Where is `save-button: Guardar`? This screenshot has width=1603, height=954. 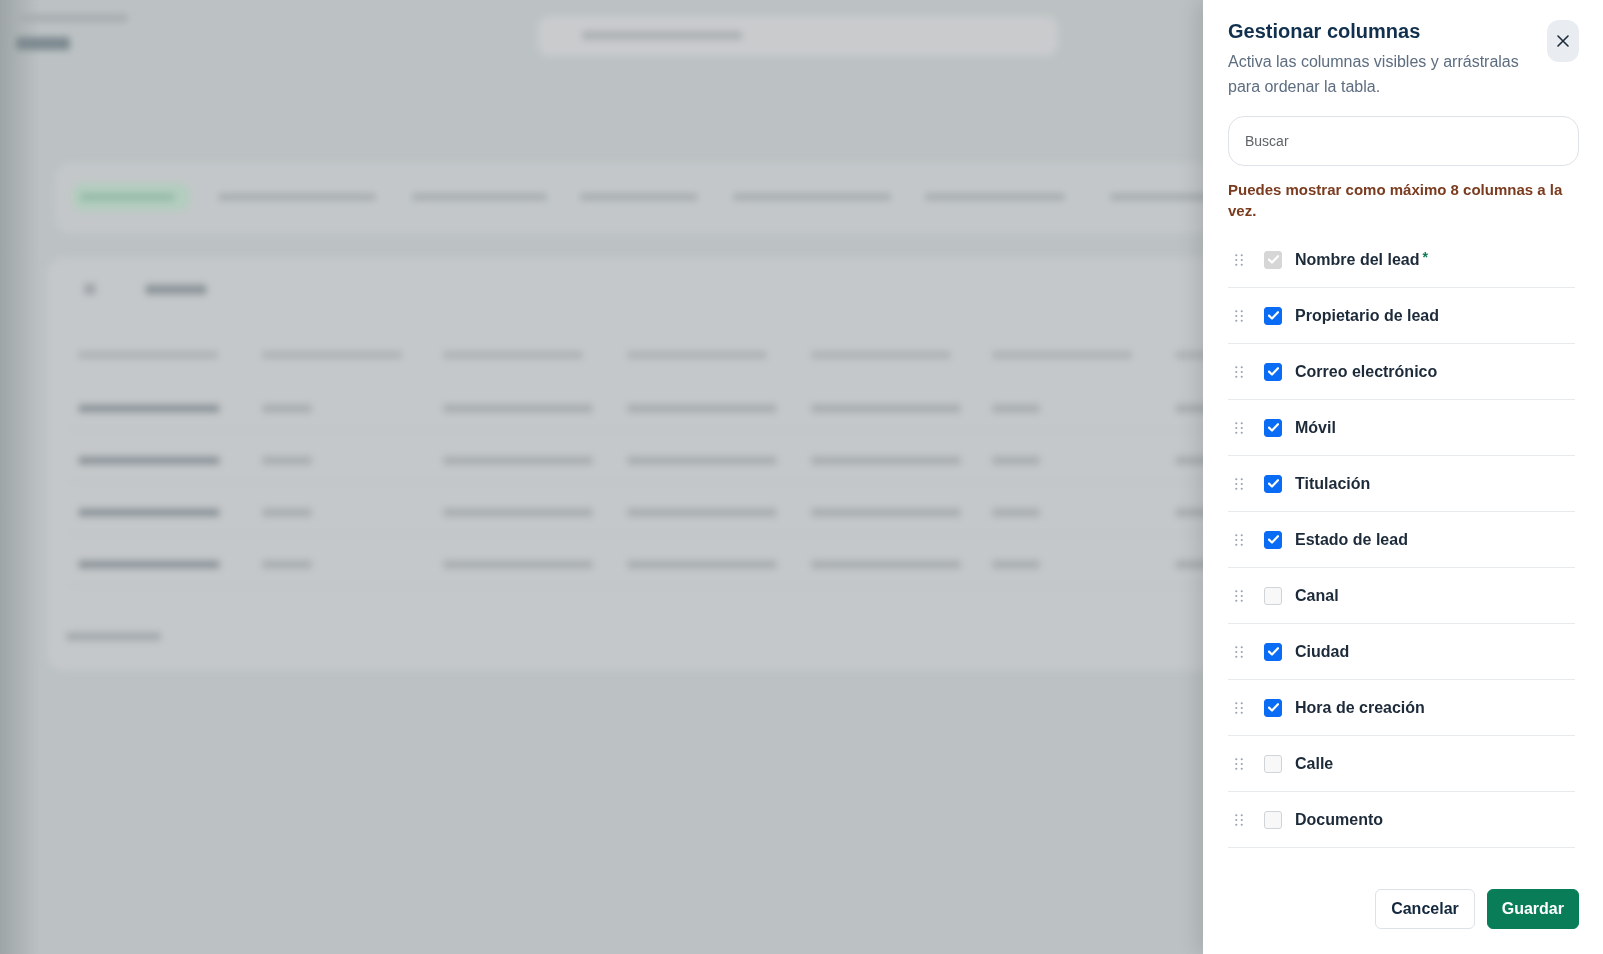
save-button: Guardar is located at coordinates (1532, 909).